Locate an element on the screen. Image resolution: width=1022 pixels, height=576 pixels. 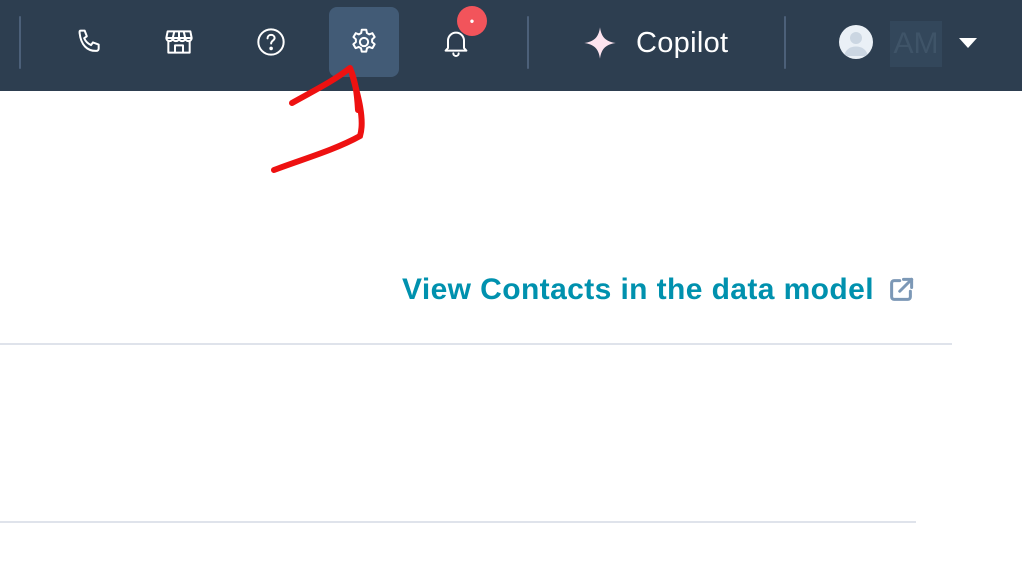
user-silhouette-icon is located at coordinates (856, 44).